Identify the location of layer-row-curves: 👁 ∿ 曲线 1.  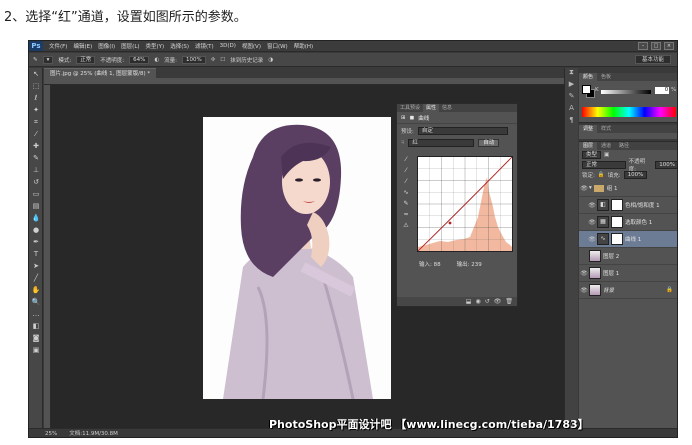
(628, 239).